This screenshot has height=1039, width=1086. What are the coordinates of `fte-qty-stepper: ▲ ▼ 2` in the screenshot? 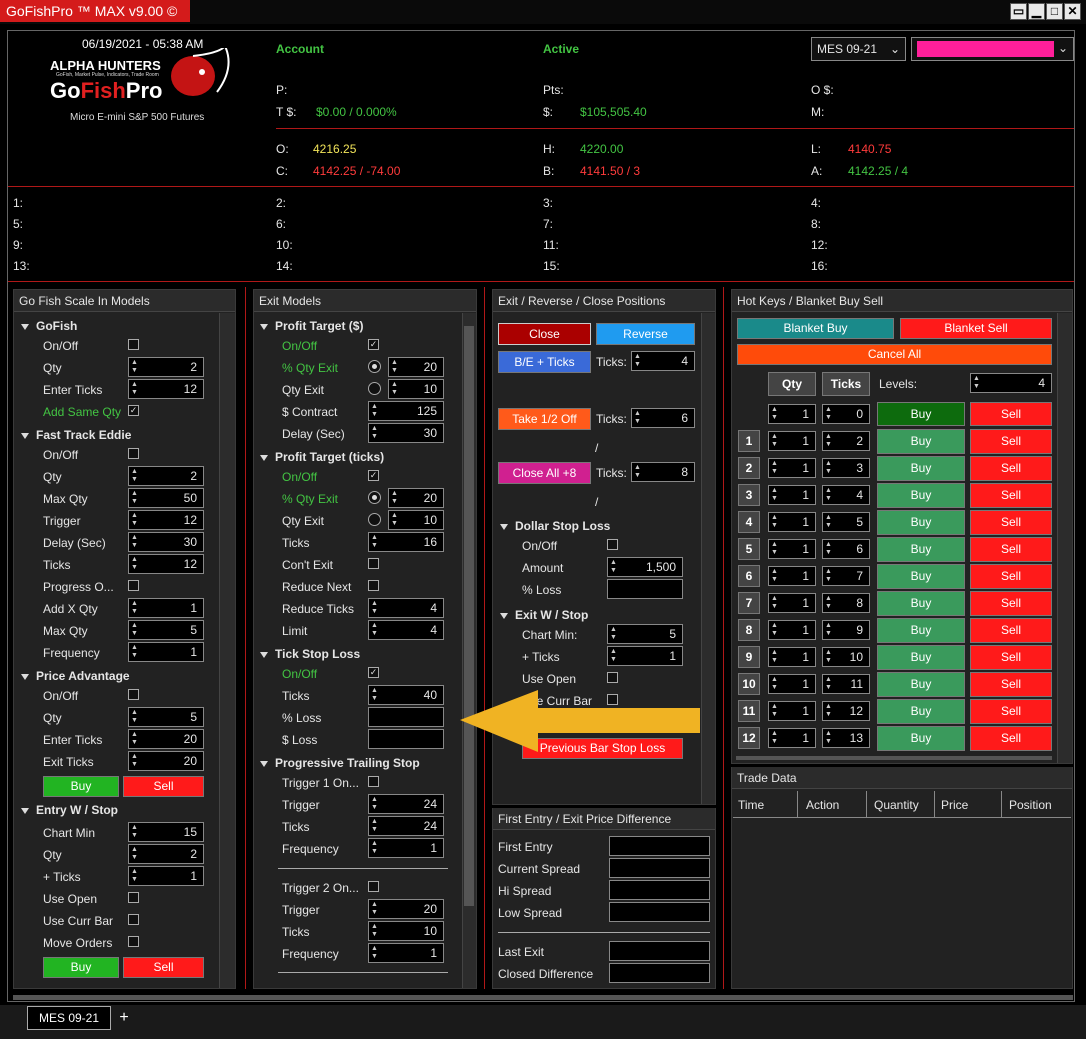 It's located at (166, 476).